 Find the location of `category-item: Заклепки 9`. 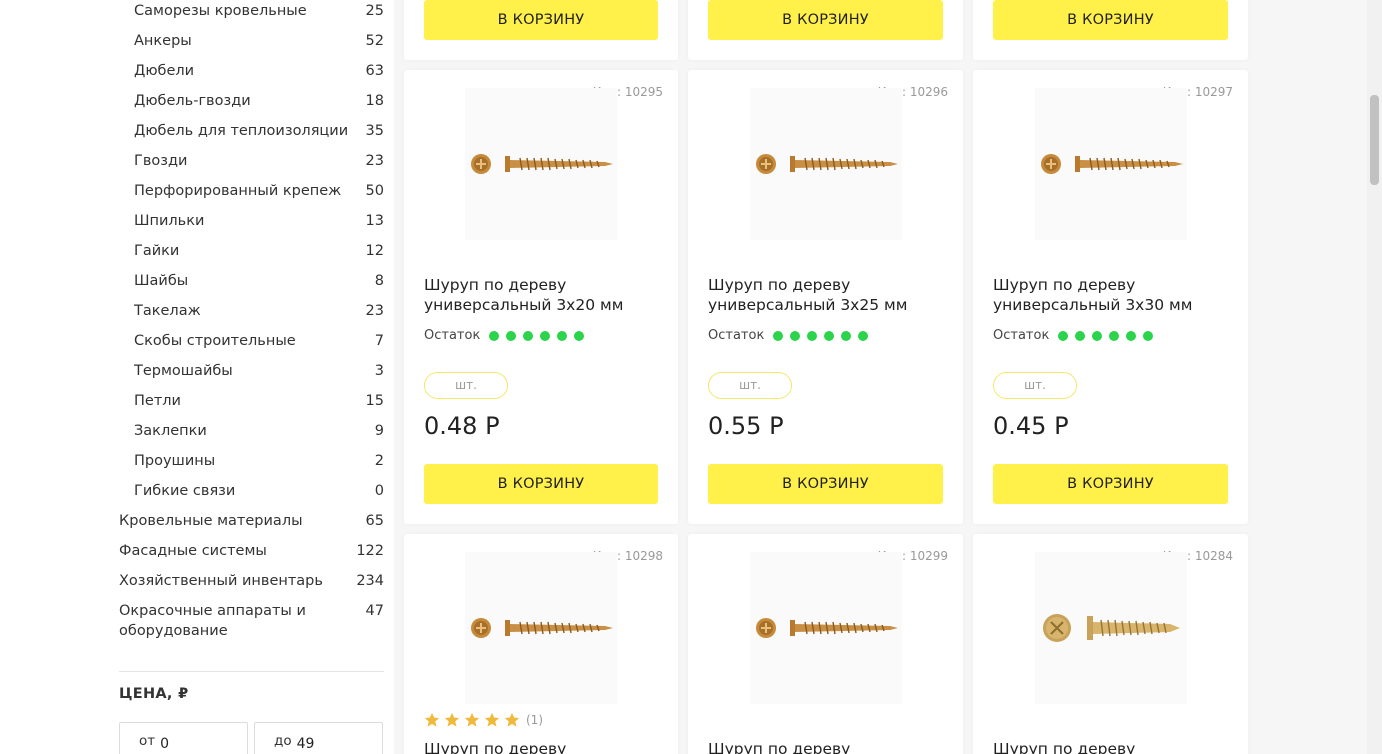

category-item: Заклепки 9 is located at coordinates (251, 431).